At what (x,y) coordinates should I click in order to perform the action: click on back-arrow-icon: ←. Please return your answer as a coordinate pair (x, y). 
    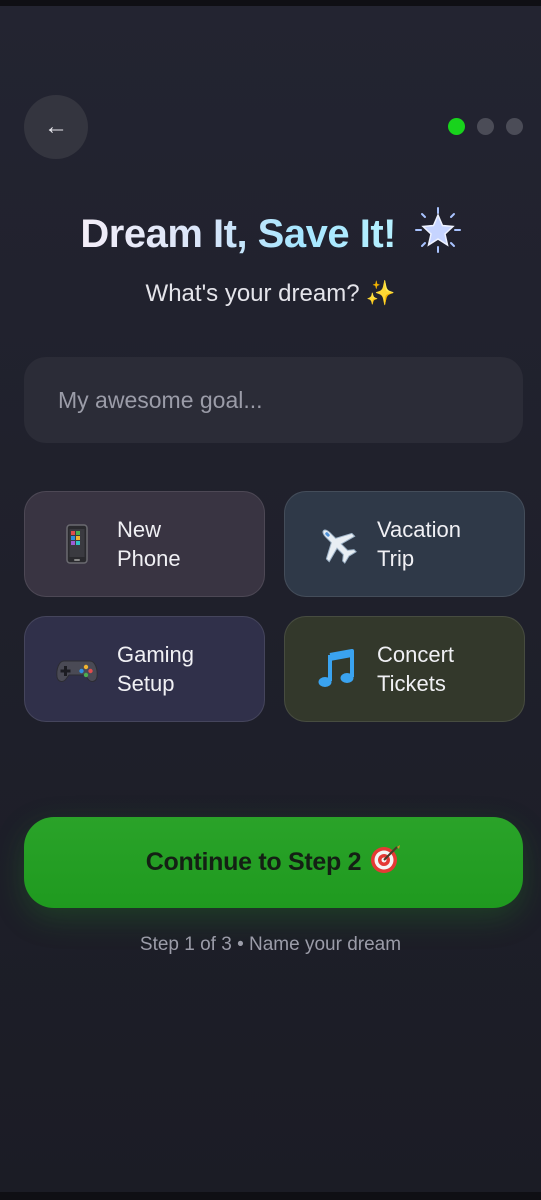
    Looking at the image, I should click on (56, 126).